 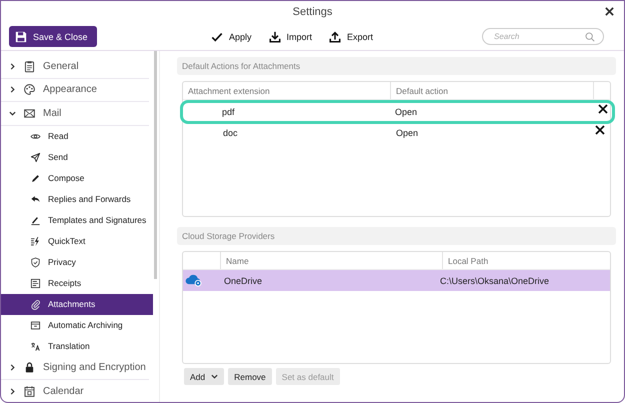 I want to click on shield-icon, so click(x=35, y=262).